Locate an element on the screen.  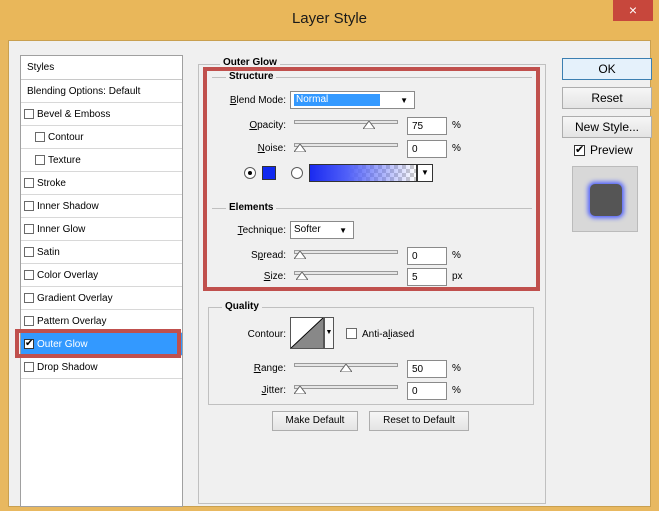
glow-gradient-picker is located at coordinates (363, 173).